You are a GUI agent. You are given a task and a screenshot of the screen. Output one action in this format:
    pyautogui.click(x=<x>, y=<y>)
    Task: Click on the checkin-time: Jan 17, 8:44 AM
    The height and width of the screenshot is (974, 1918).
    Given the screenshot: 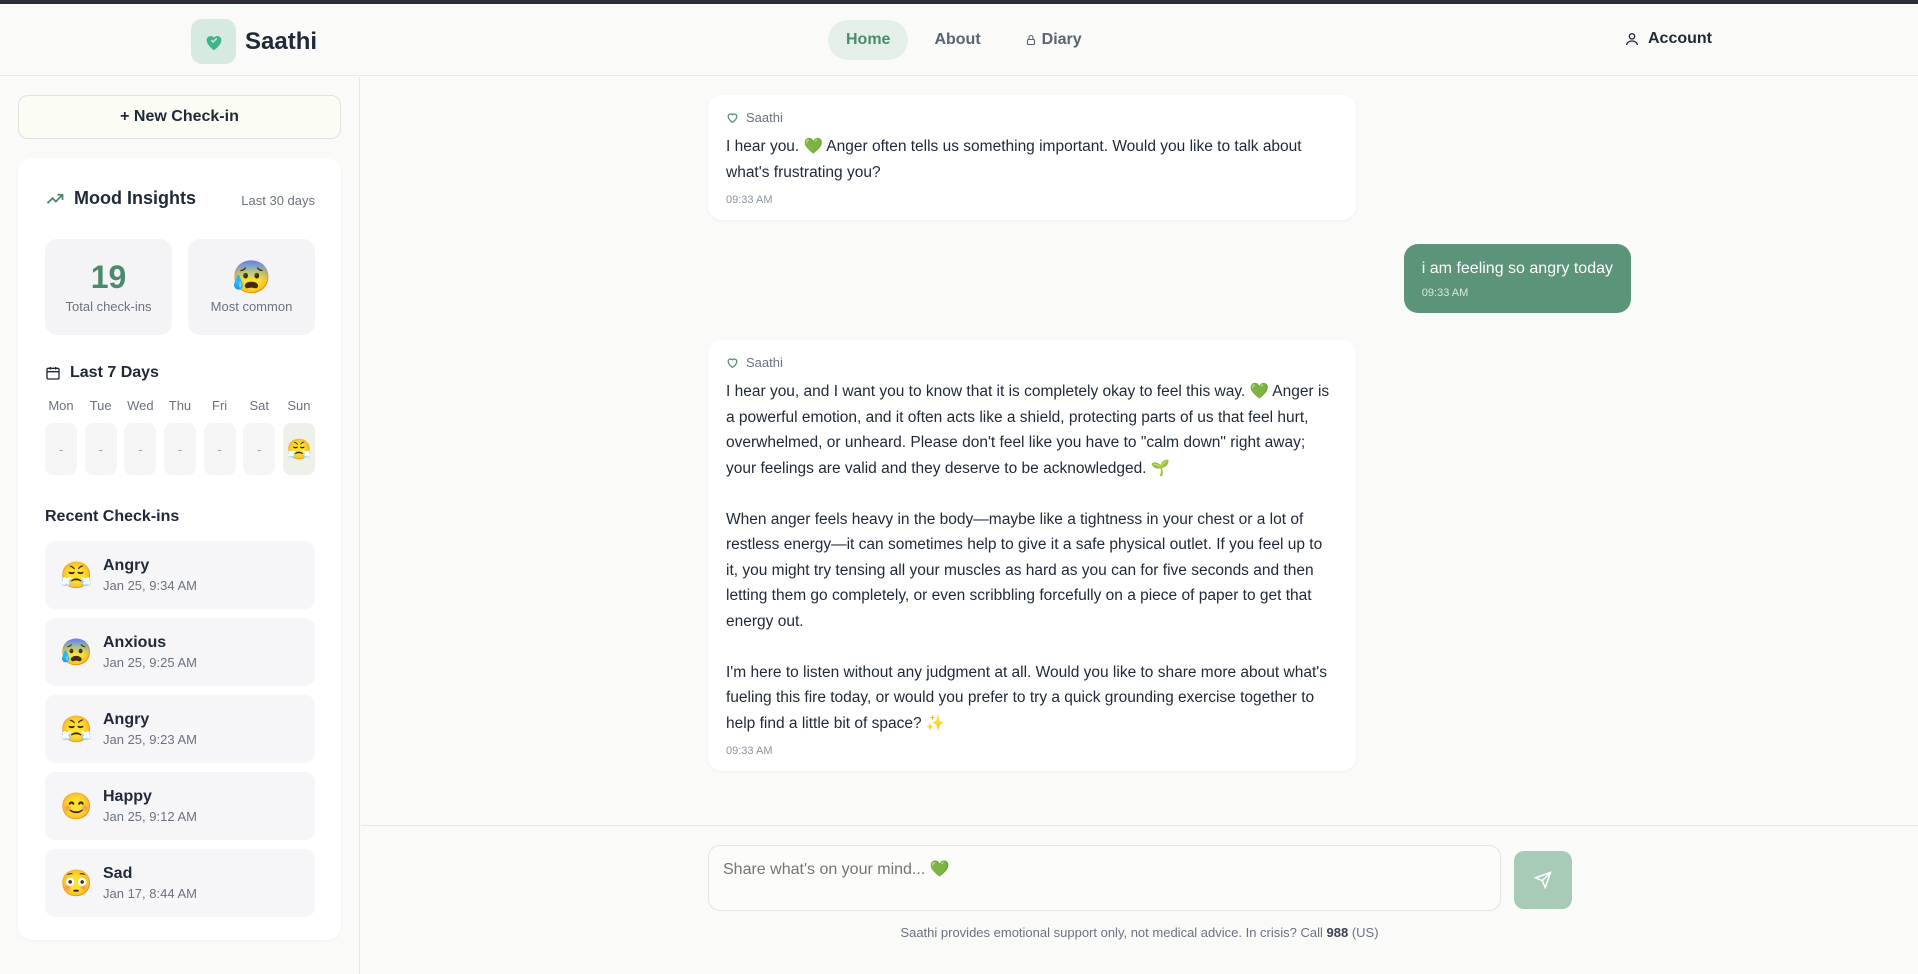 What is the action you would take?
    pyautogui.click(x=150, y=893)
    